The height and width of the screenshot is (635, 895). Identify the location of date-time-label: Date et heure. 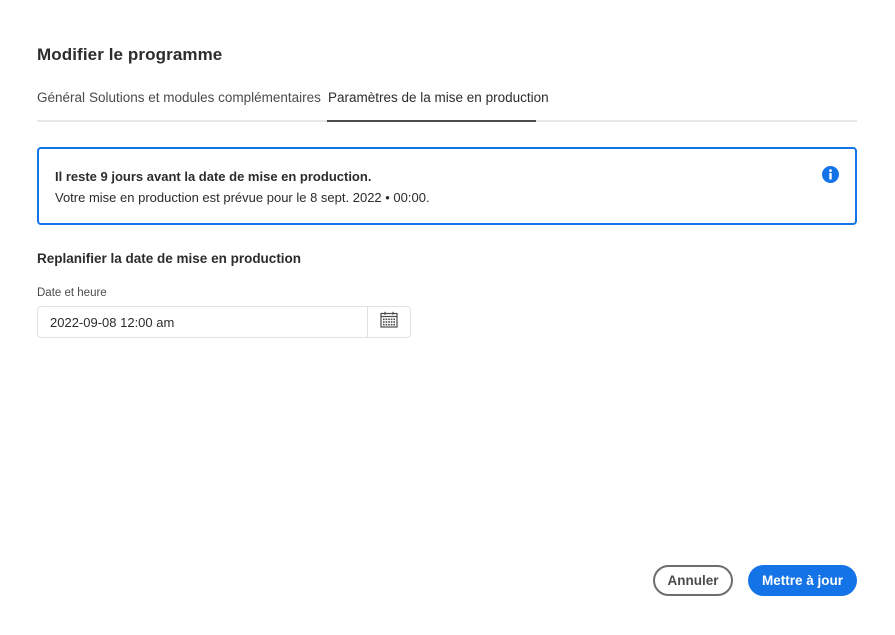
(72, 293).